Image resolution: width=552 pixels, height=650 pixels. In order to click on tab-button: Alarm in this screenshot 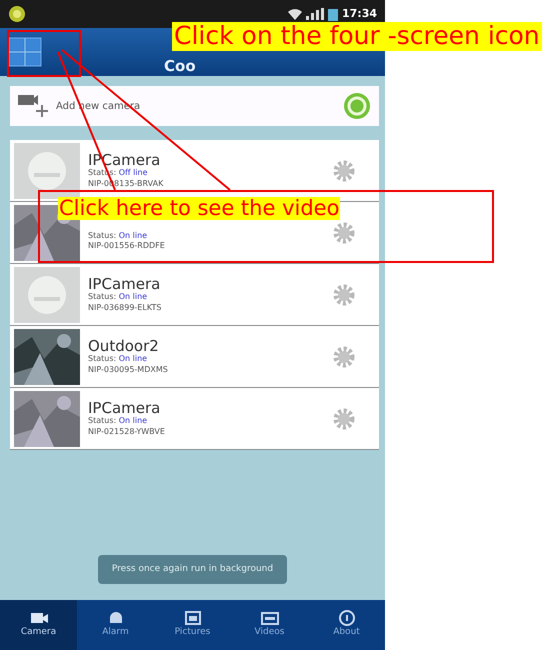, I will do `click(115, 625)`.